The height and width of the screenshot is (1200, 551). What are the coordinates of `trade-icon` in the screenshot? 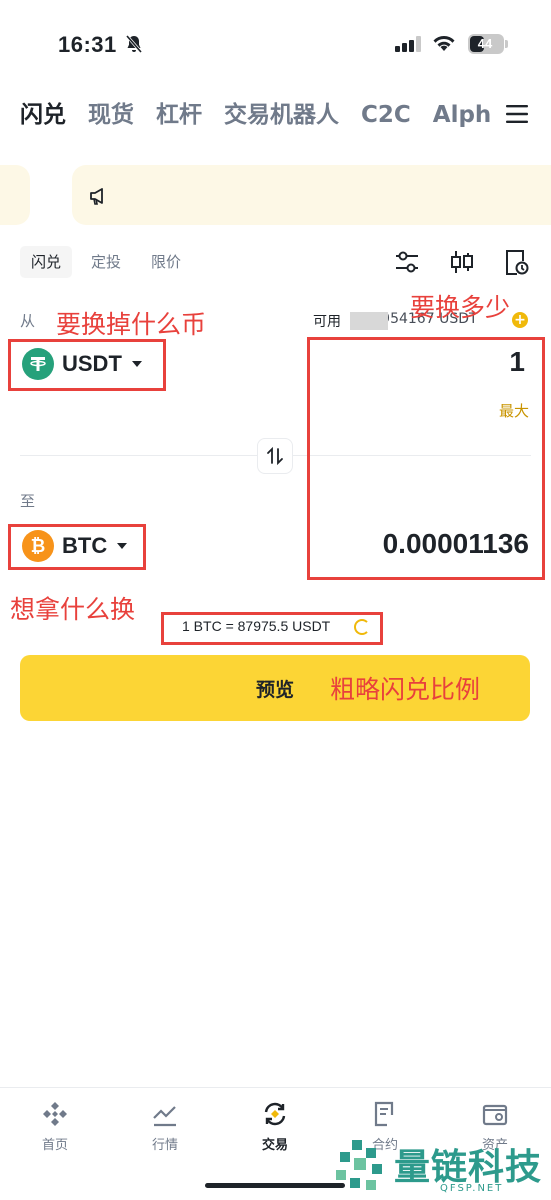 It's located at (275, 1114).